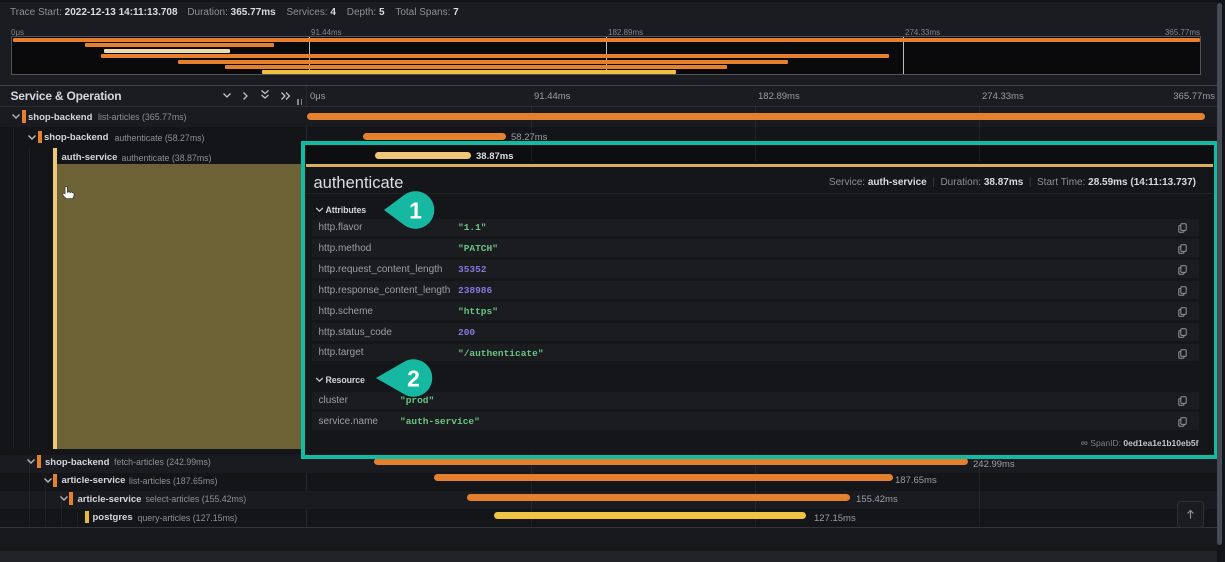 Image resolution: width=1225 pixels, height=562 pixels. I want to click on svg-text: 1, so click(415, 211).